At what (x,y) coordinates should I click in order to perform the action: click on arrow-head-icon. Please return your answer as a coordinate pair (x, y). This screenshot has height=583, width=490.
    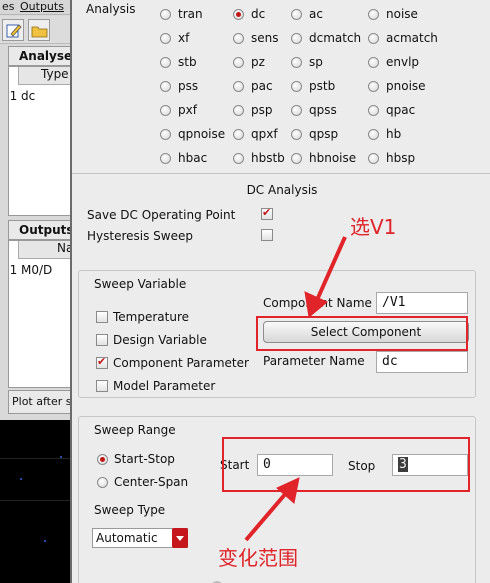
    Looking at the image, I should click on (316, 304).